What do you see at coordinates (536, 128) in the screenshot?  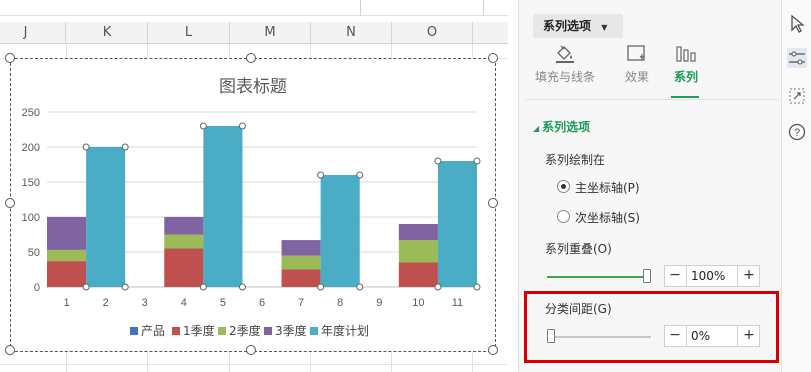 I see `caret-down-icon: ◢` at bounding box center [536, 128].